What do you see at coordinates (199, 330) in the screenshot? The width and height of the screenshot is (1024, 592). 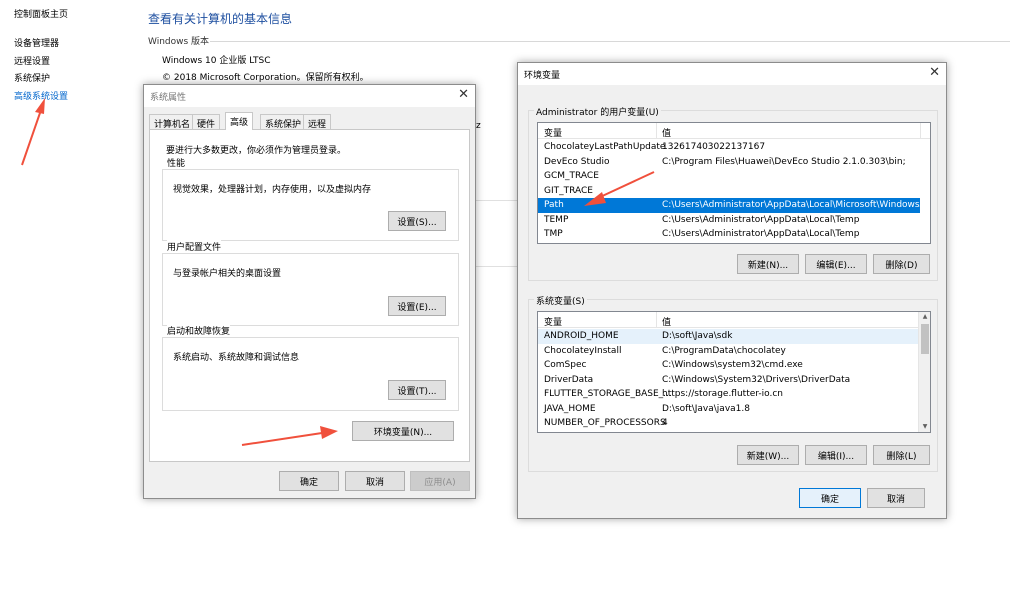 I see `startup-recovery-label: 启动和故障恢复` at bounding box center [199, 330].